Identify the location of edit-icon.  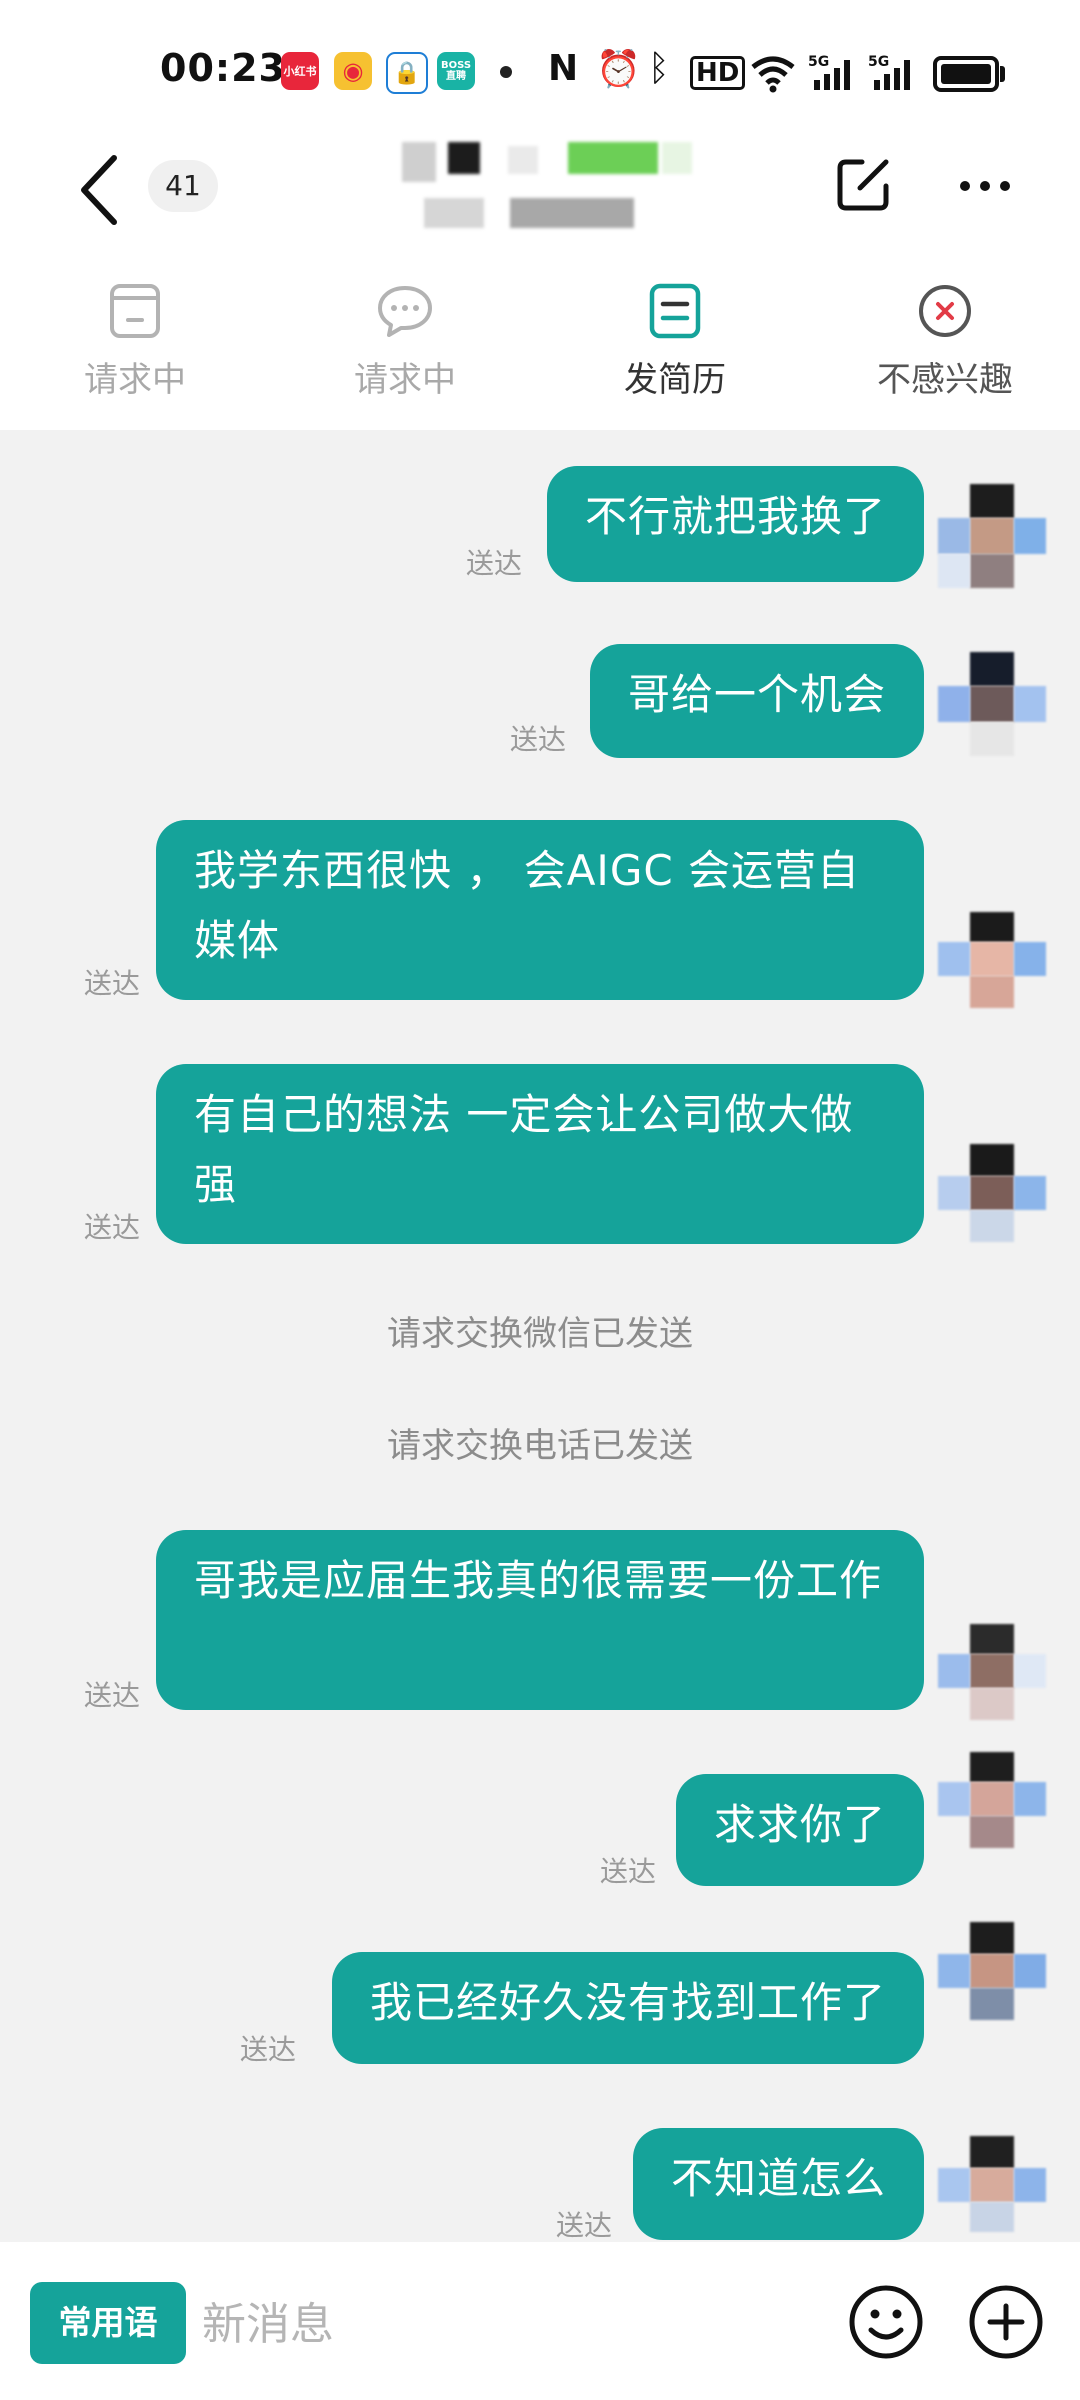
(863, 185).